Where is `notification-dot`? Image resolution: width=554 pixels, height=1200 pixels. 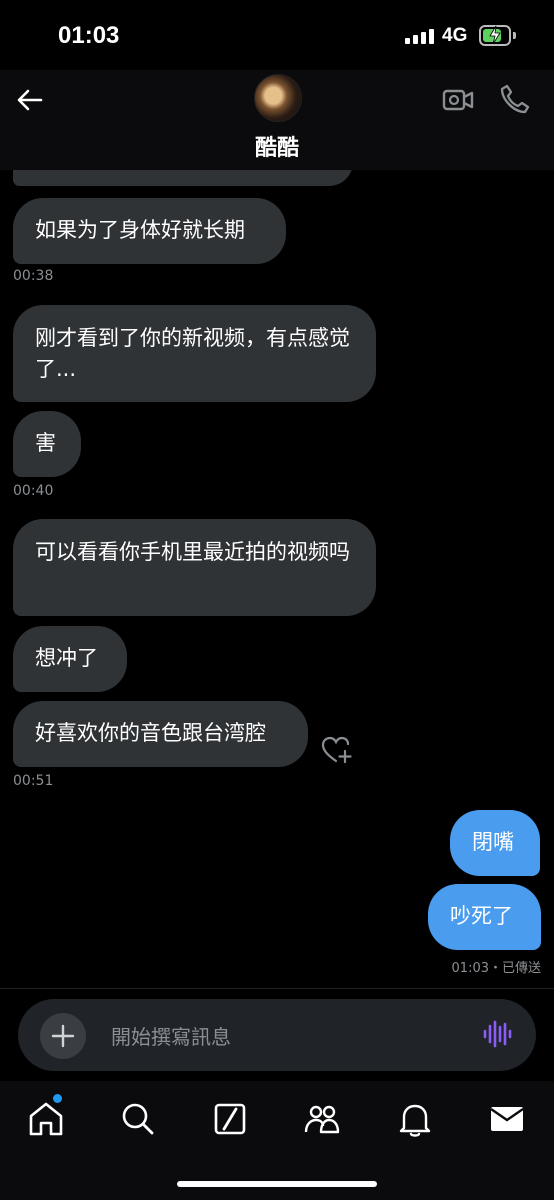 notification-dot is located at coordinates (57, 1098).